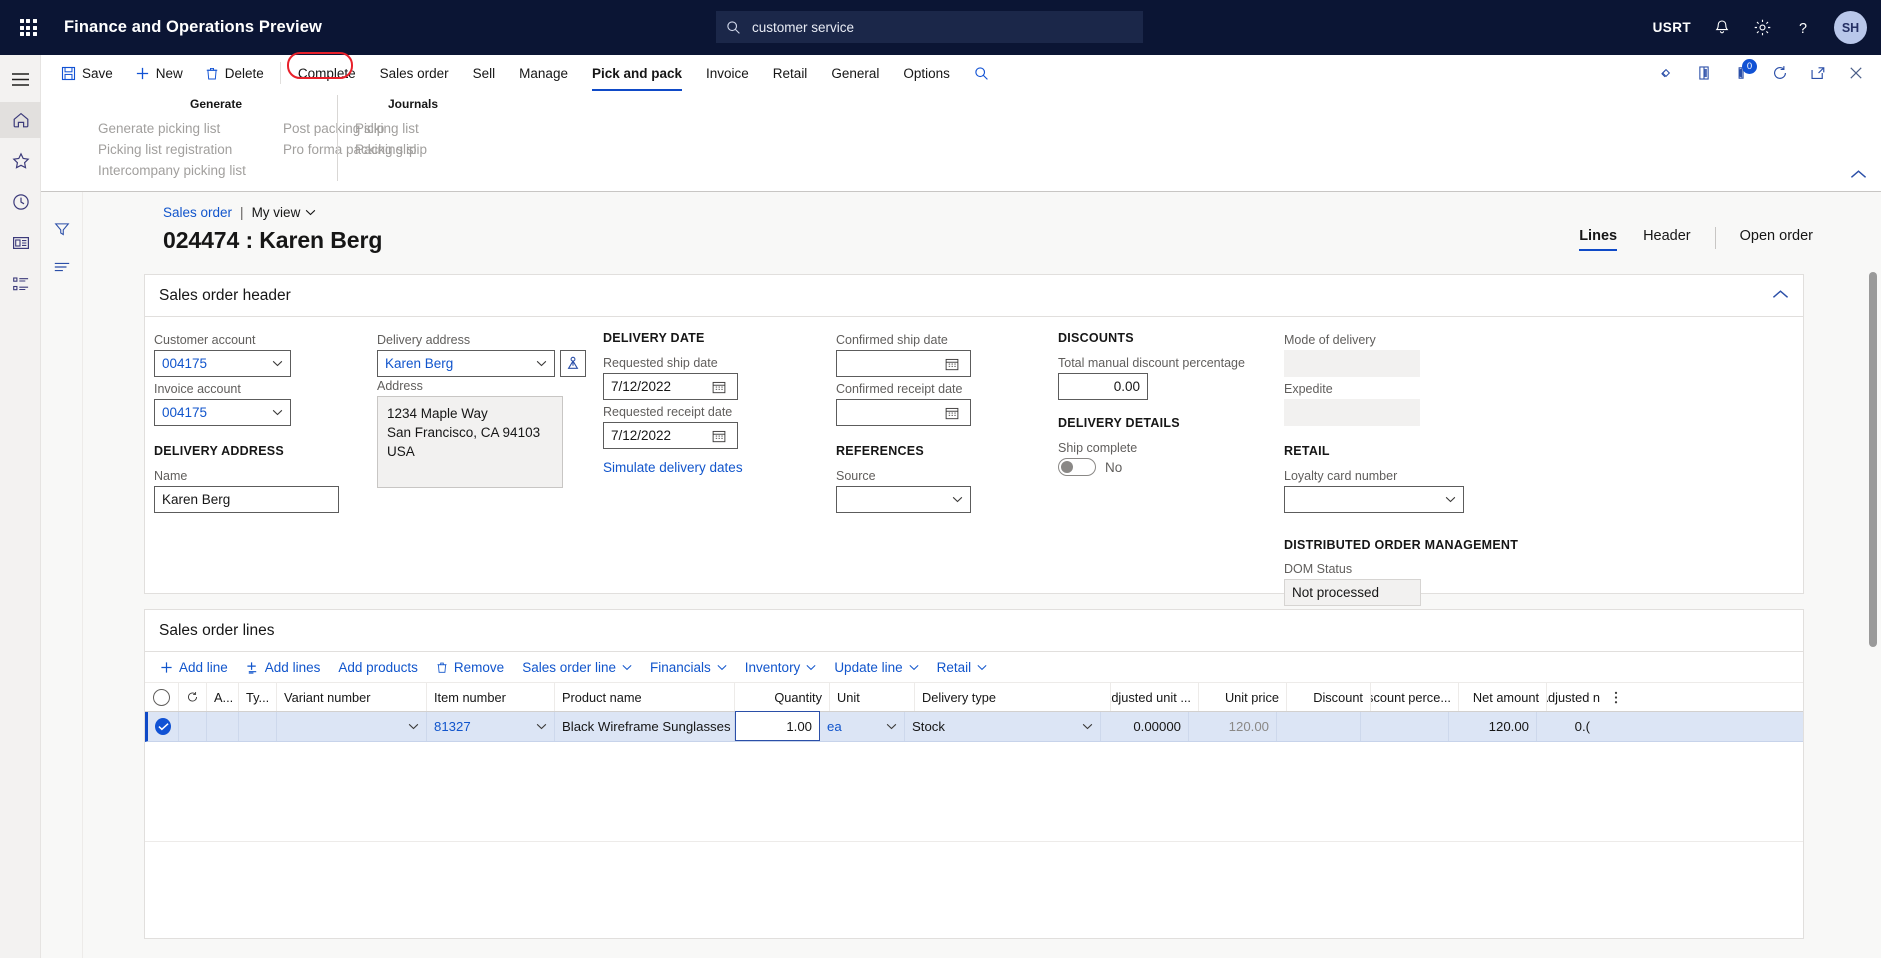 The width and height of the screenshot is (1881, 958). I want to click on remove-button: Remove, so click(470, 667).